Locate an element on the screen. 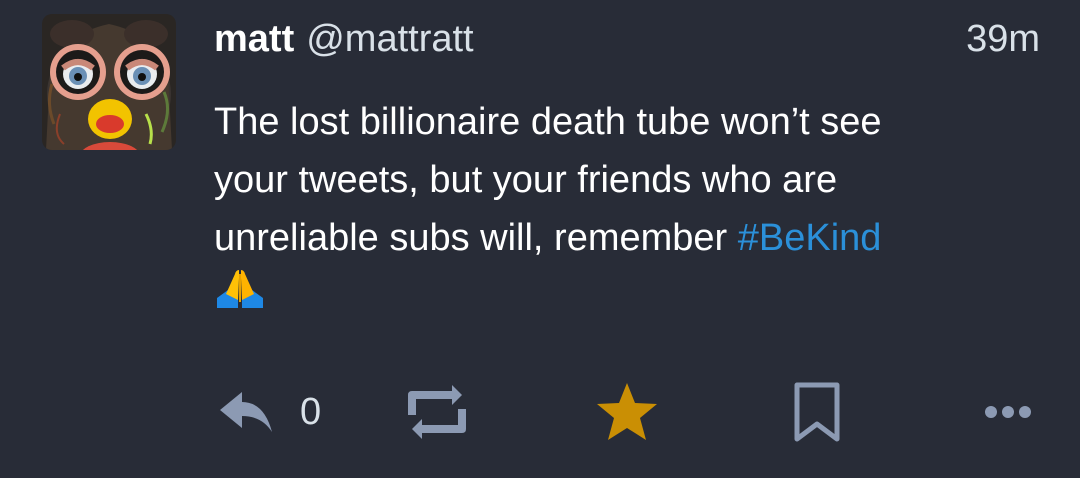 This screenshot has width=1080, height=478. reply-count: 0 is located at coordinates (311, 411).